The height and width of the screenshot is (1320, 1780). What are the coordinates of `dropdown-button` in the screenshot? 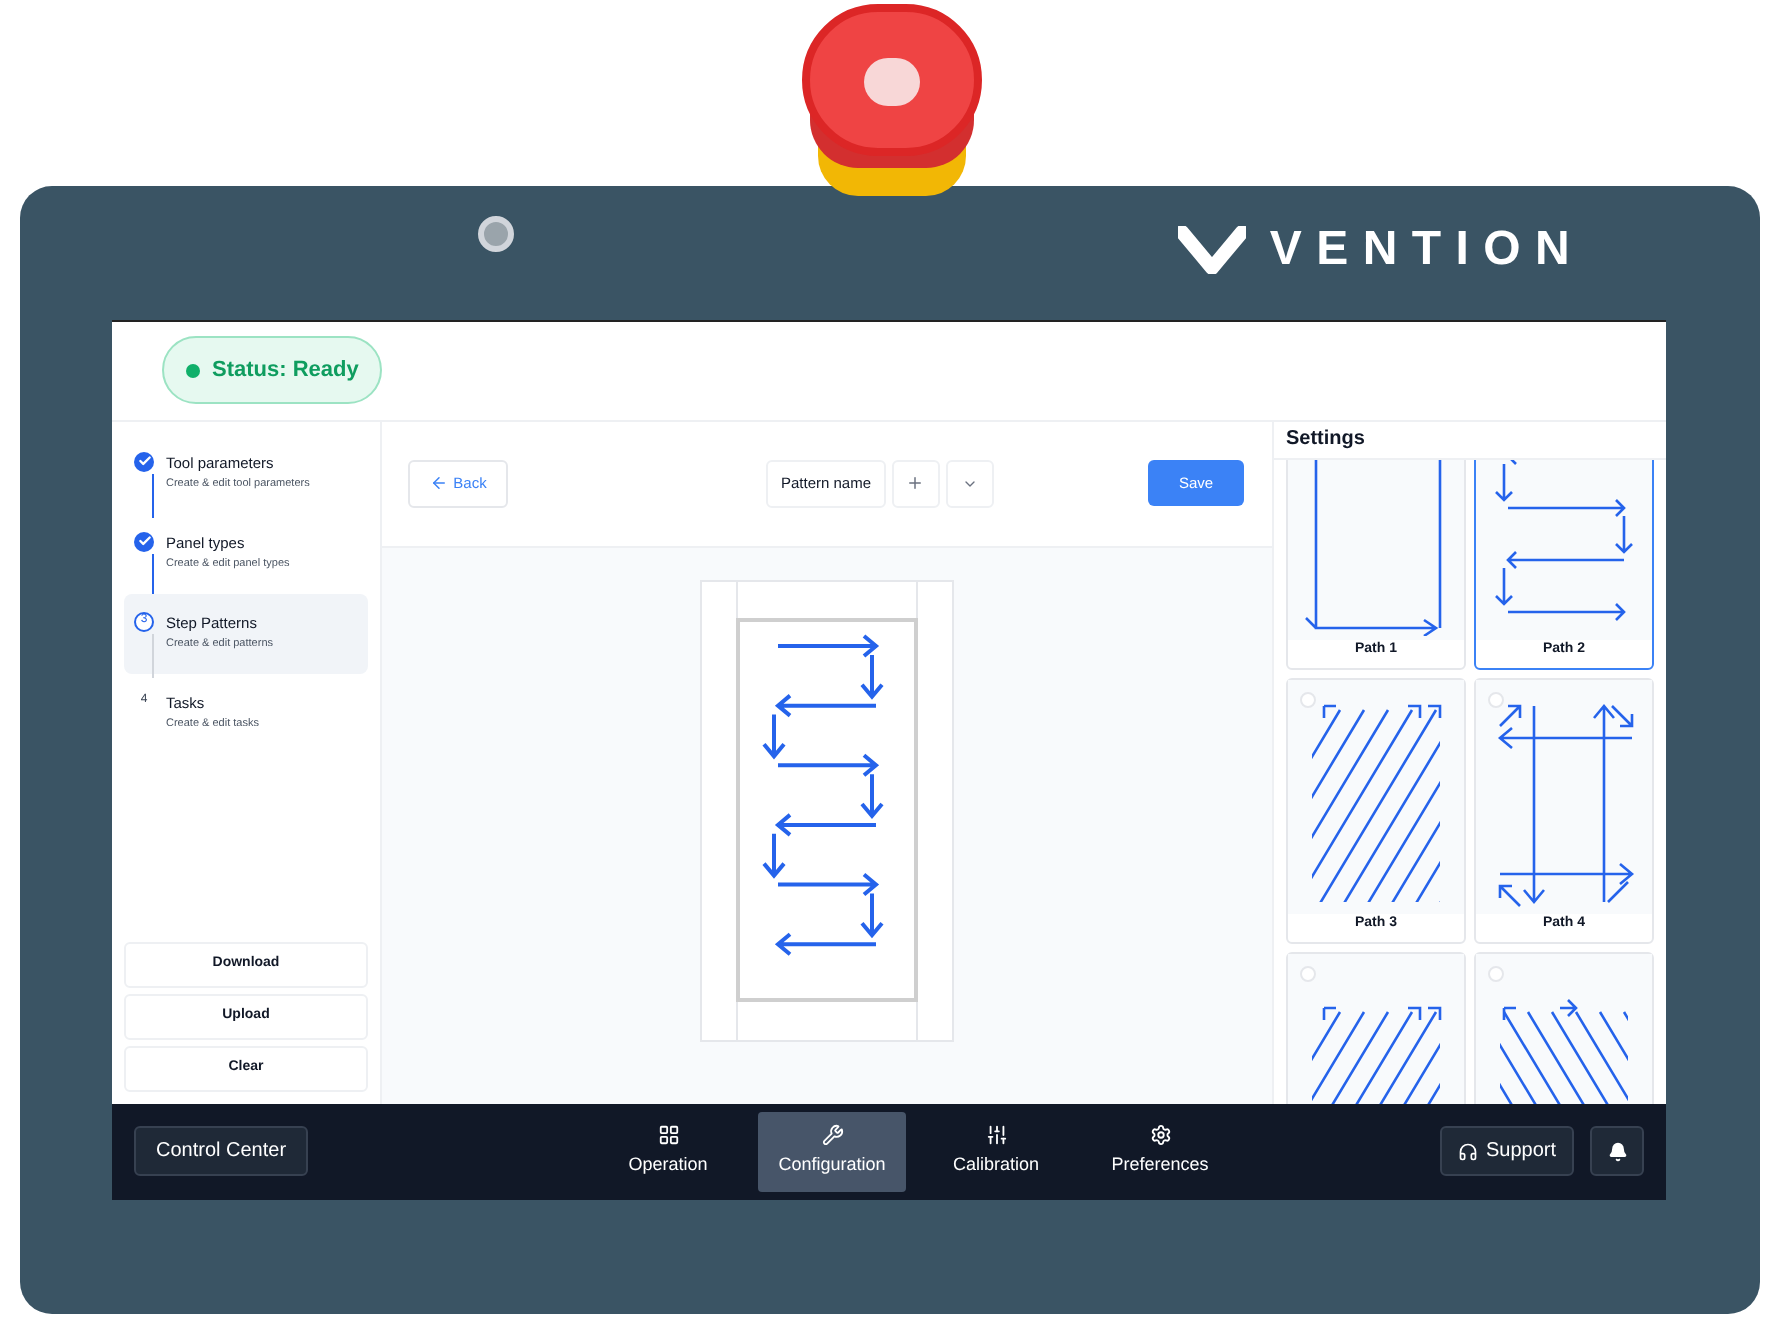 It's located at (969, 483).